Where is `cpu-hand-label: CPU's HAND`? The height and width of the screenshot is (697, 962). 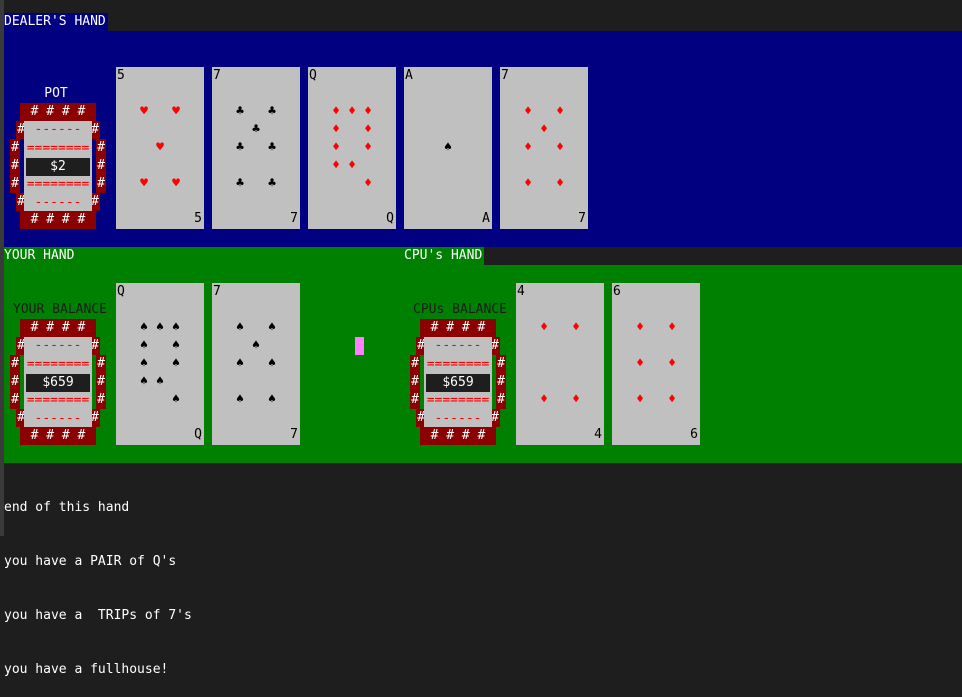 cpu-hand-label: CPU's HAND is located at coordinates (443, 255).